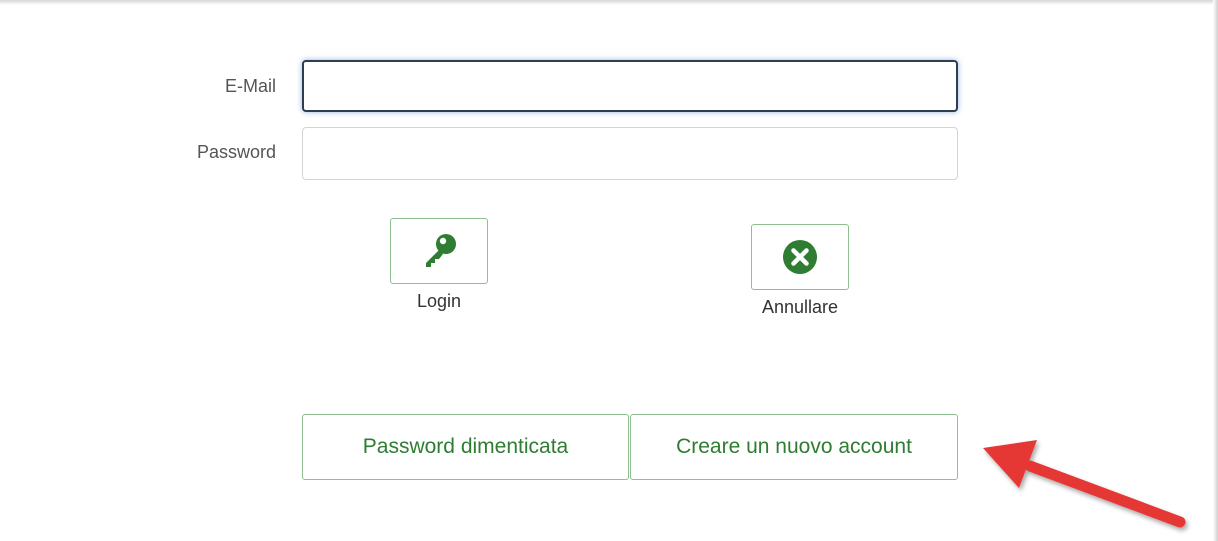  What do you see at coordinates (465, 447) in the screenshot?
I see `forgot-password-button: Password dimenticata` at bounding box center [465, 447].